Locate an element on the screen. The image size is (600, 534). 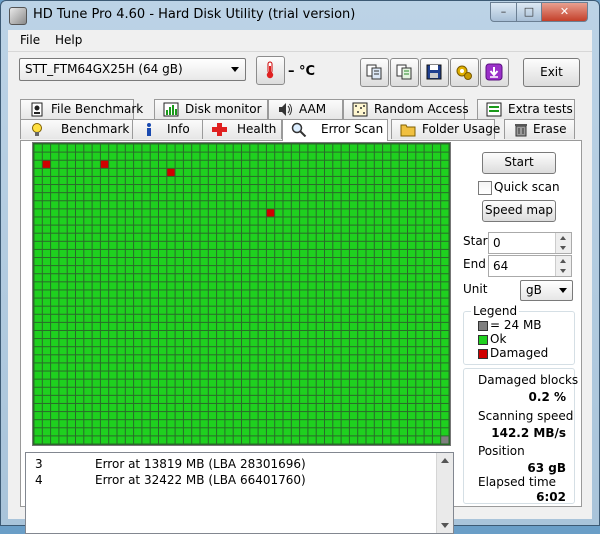
copy-text-button is located at coordinates (404, 72).